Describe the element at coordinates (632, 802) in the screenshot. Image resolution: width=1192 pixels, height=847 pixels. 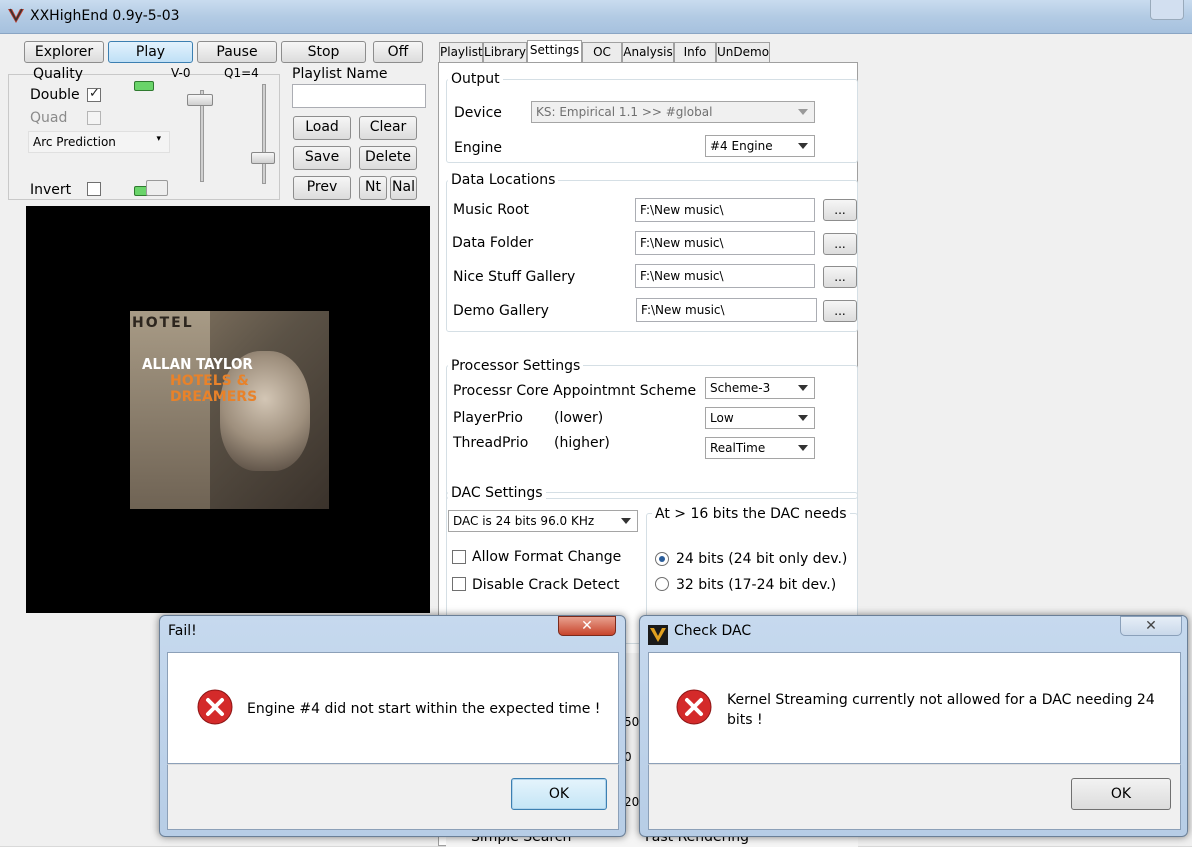
I see `obscured-value-20: 20` at that location.